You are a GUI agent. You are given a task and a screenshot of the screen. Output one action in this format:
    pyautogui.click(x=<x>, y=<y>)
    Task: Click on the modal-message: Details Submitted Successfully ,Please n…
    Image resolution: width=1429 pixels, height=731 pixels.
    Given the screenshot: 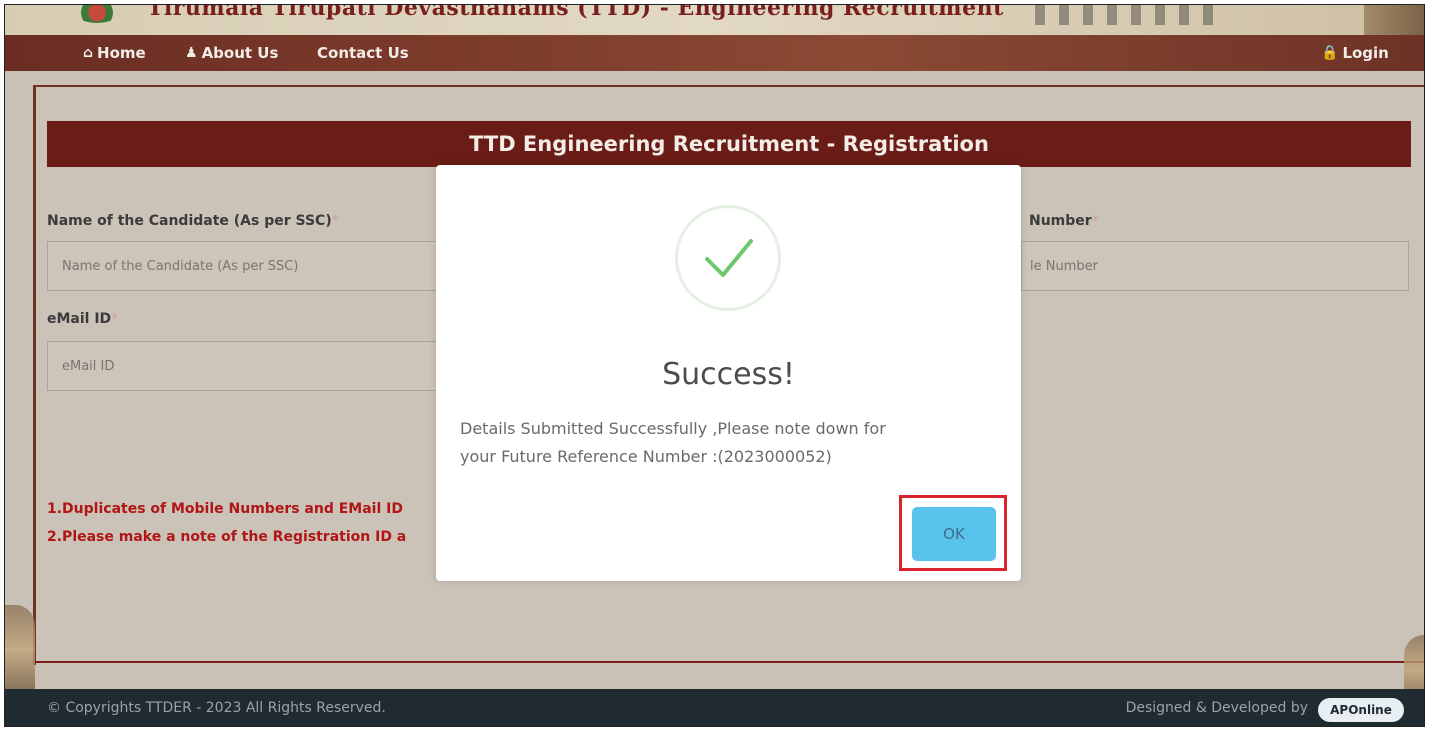 What is the action you would take?
    pyautogui.click(x=730, y=443)
    